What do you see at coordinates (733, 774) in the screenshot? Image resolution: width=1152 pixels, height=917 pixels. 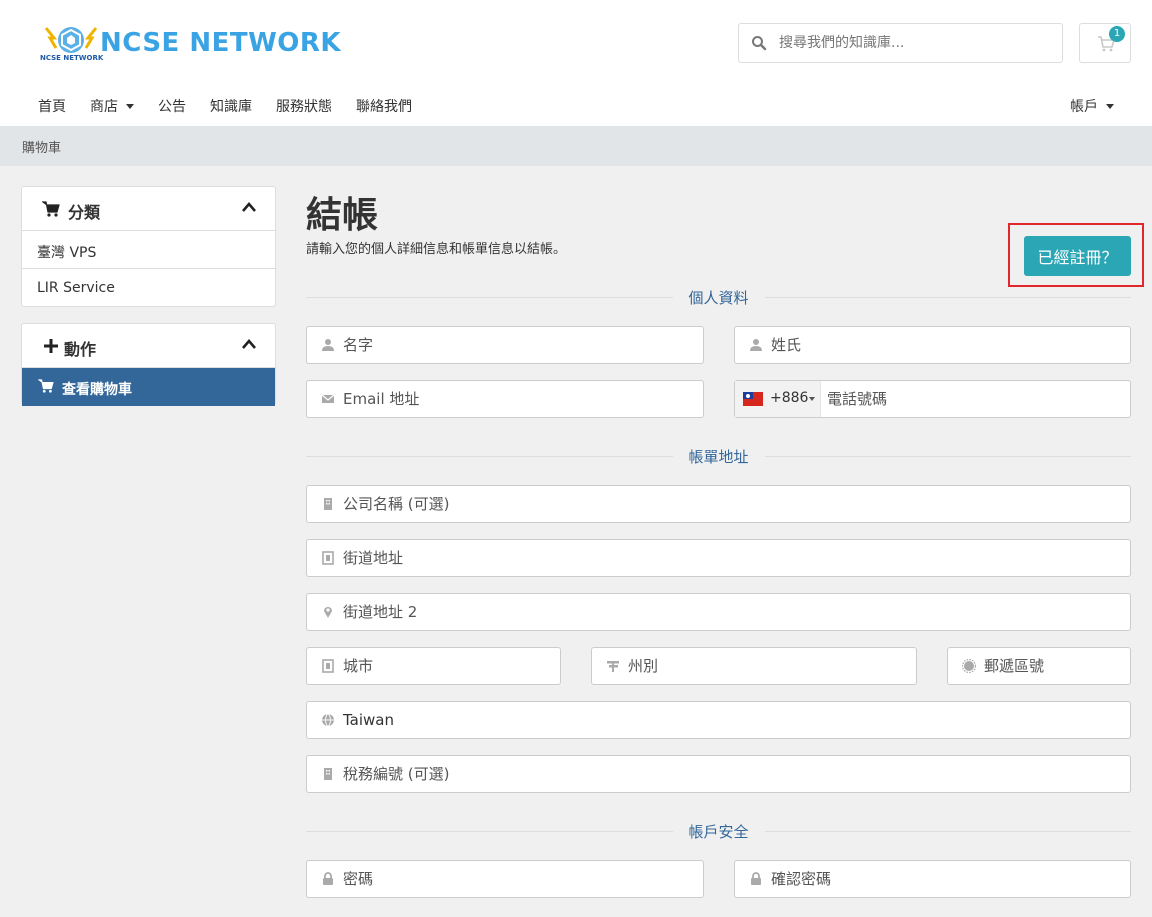 I see `tax-id-input` at bounding box center [733, 774].